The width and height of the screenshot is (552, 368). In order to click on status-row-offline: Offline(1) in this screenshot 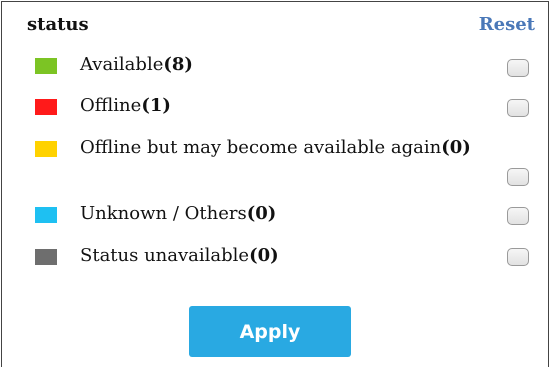, I will do `click(275, 110)`.